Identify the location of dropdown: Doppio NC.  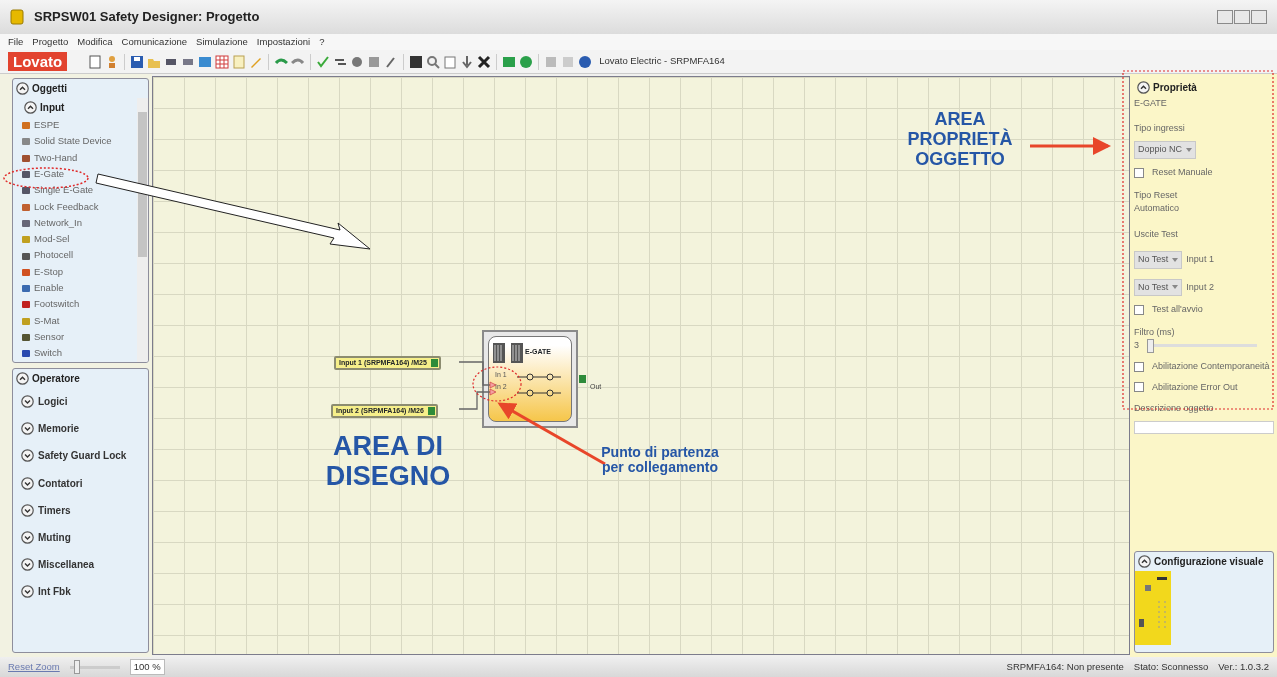
(1165, 150).